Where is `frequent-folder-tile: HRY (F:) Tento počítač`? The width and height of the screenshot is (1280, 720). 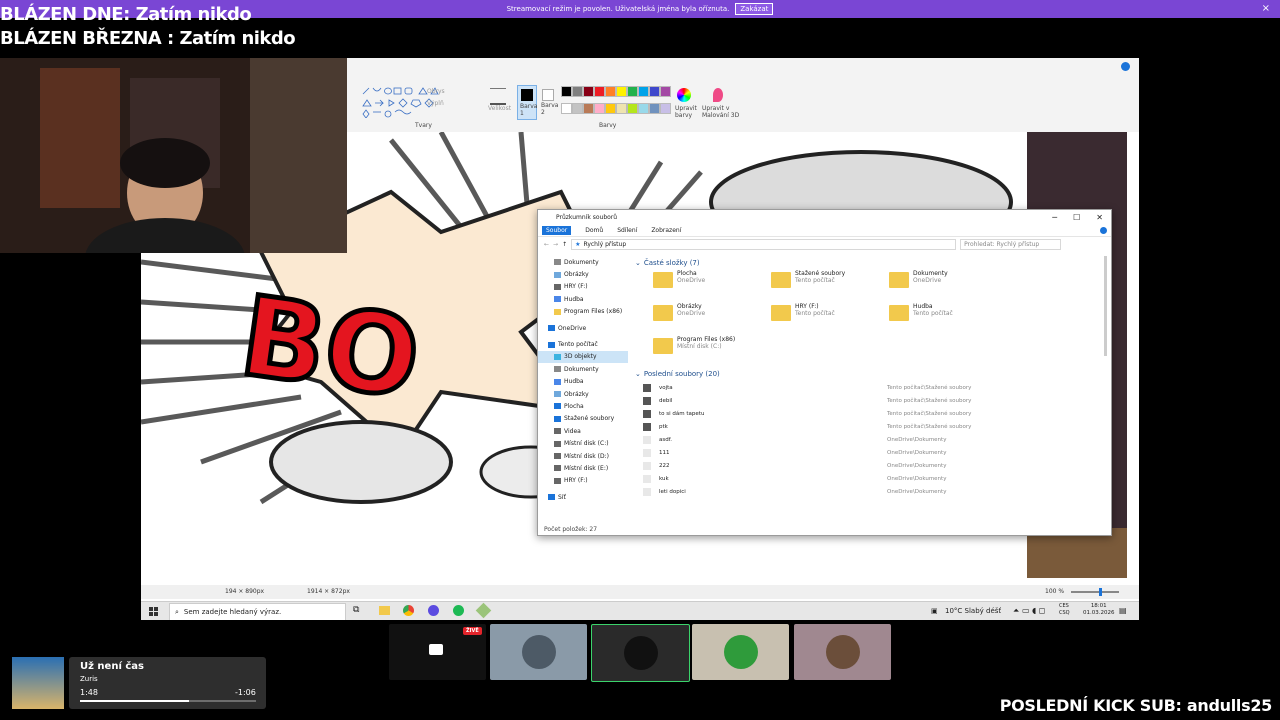 frequent-folder-tile: HRY (F:) Tento počítač is located at coordinates (830, 316).